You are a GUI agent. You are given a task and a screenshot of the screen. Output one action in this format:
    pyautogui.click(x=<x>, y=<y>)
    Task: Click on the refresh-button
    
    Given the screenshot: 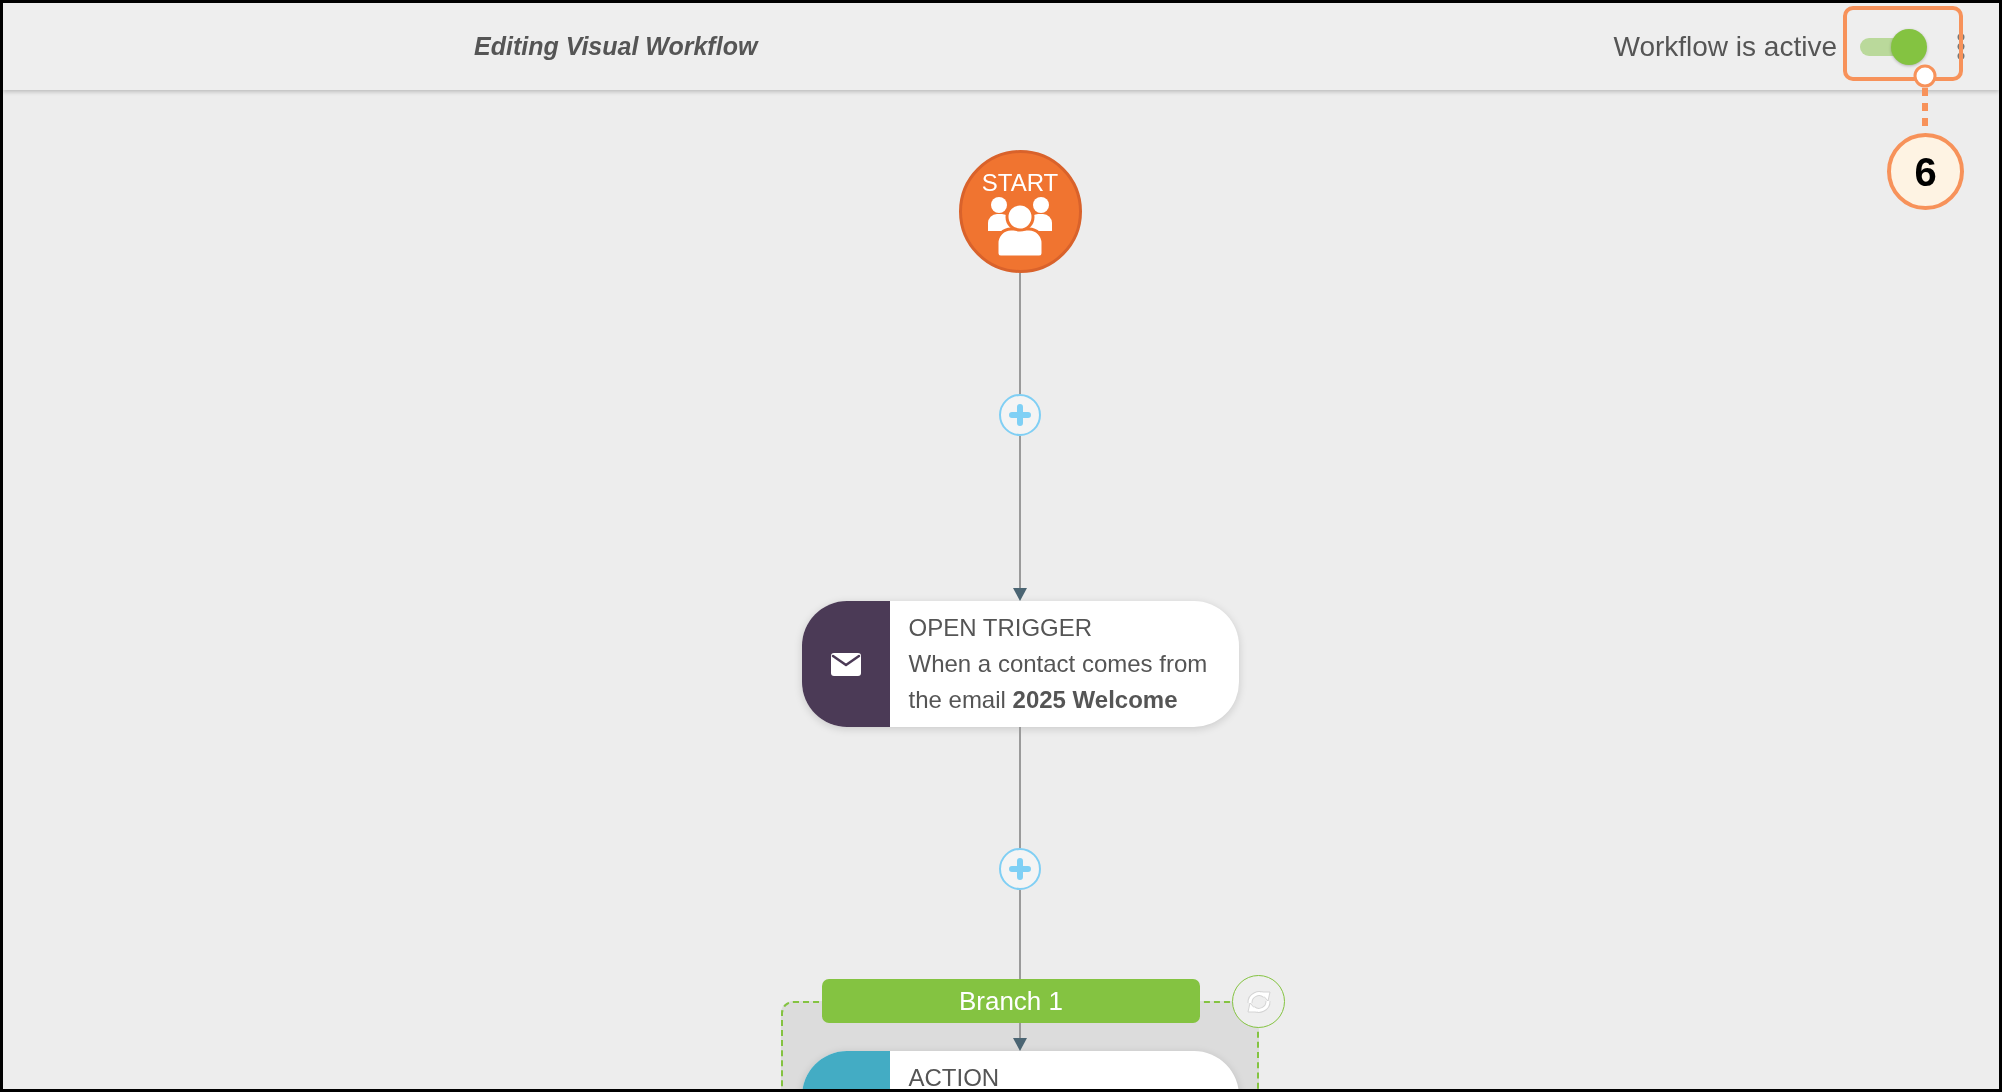 What is the action you would take?
    pyautogui.click(x=1258, y=1001)
    